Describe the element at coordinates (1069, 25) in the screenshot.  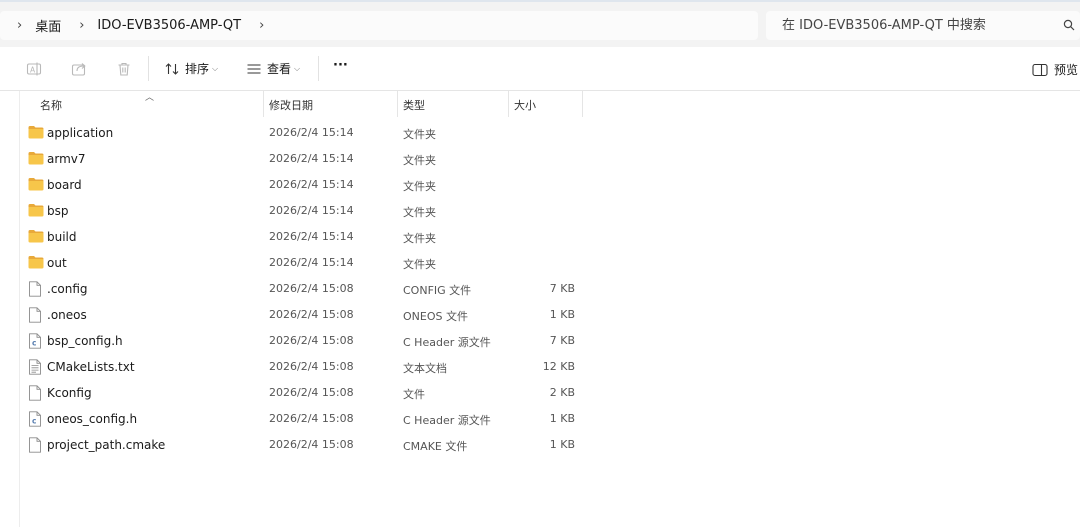
I see `search-icon` at that location.